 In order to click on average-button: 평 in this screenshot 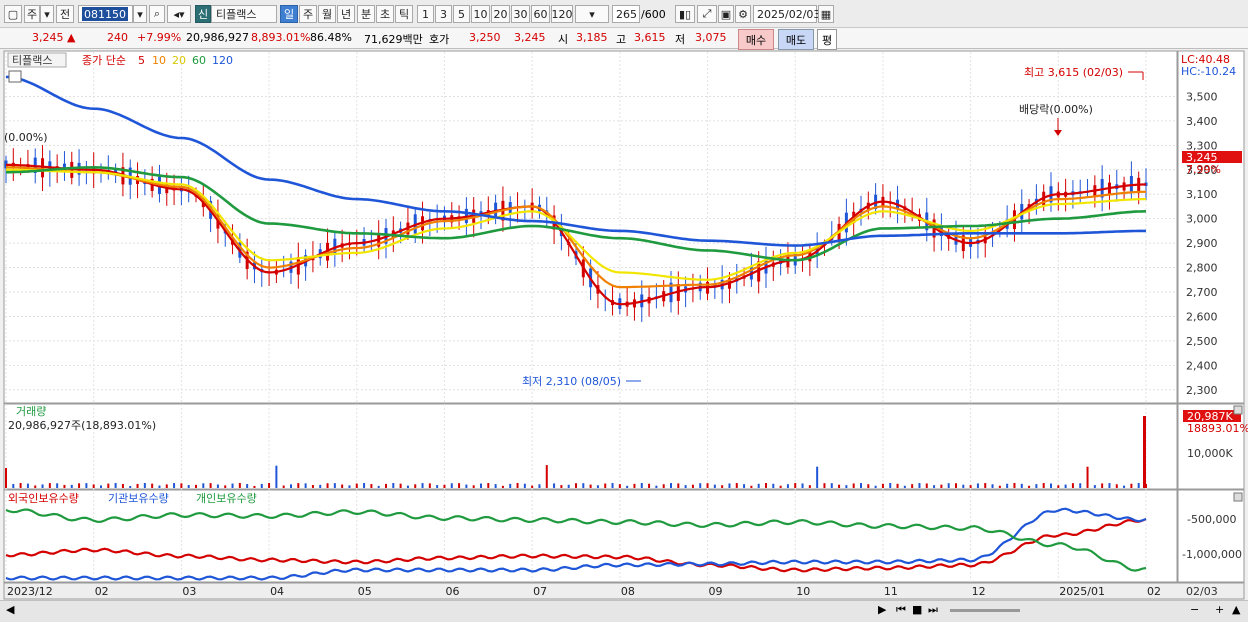, I will do `click(827, 39)`.